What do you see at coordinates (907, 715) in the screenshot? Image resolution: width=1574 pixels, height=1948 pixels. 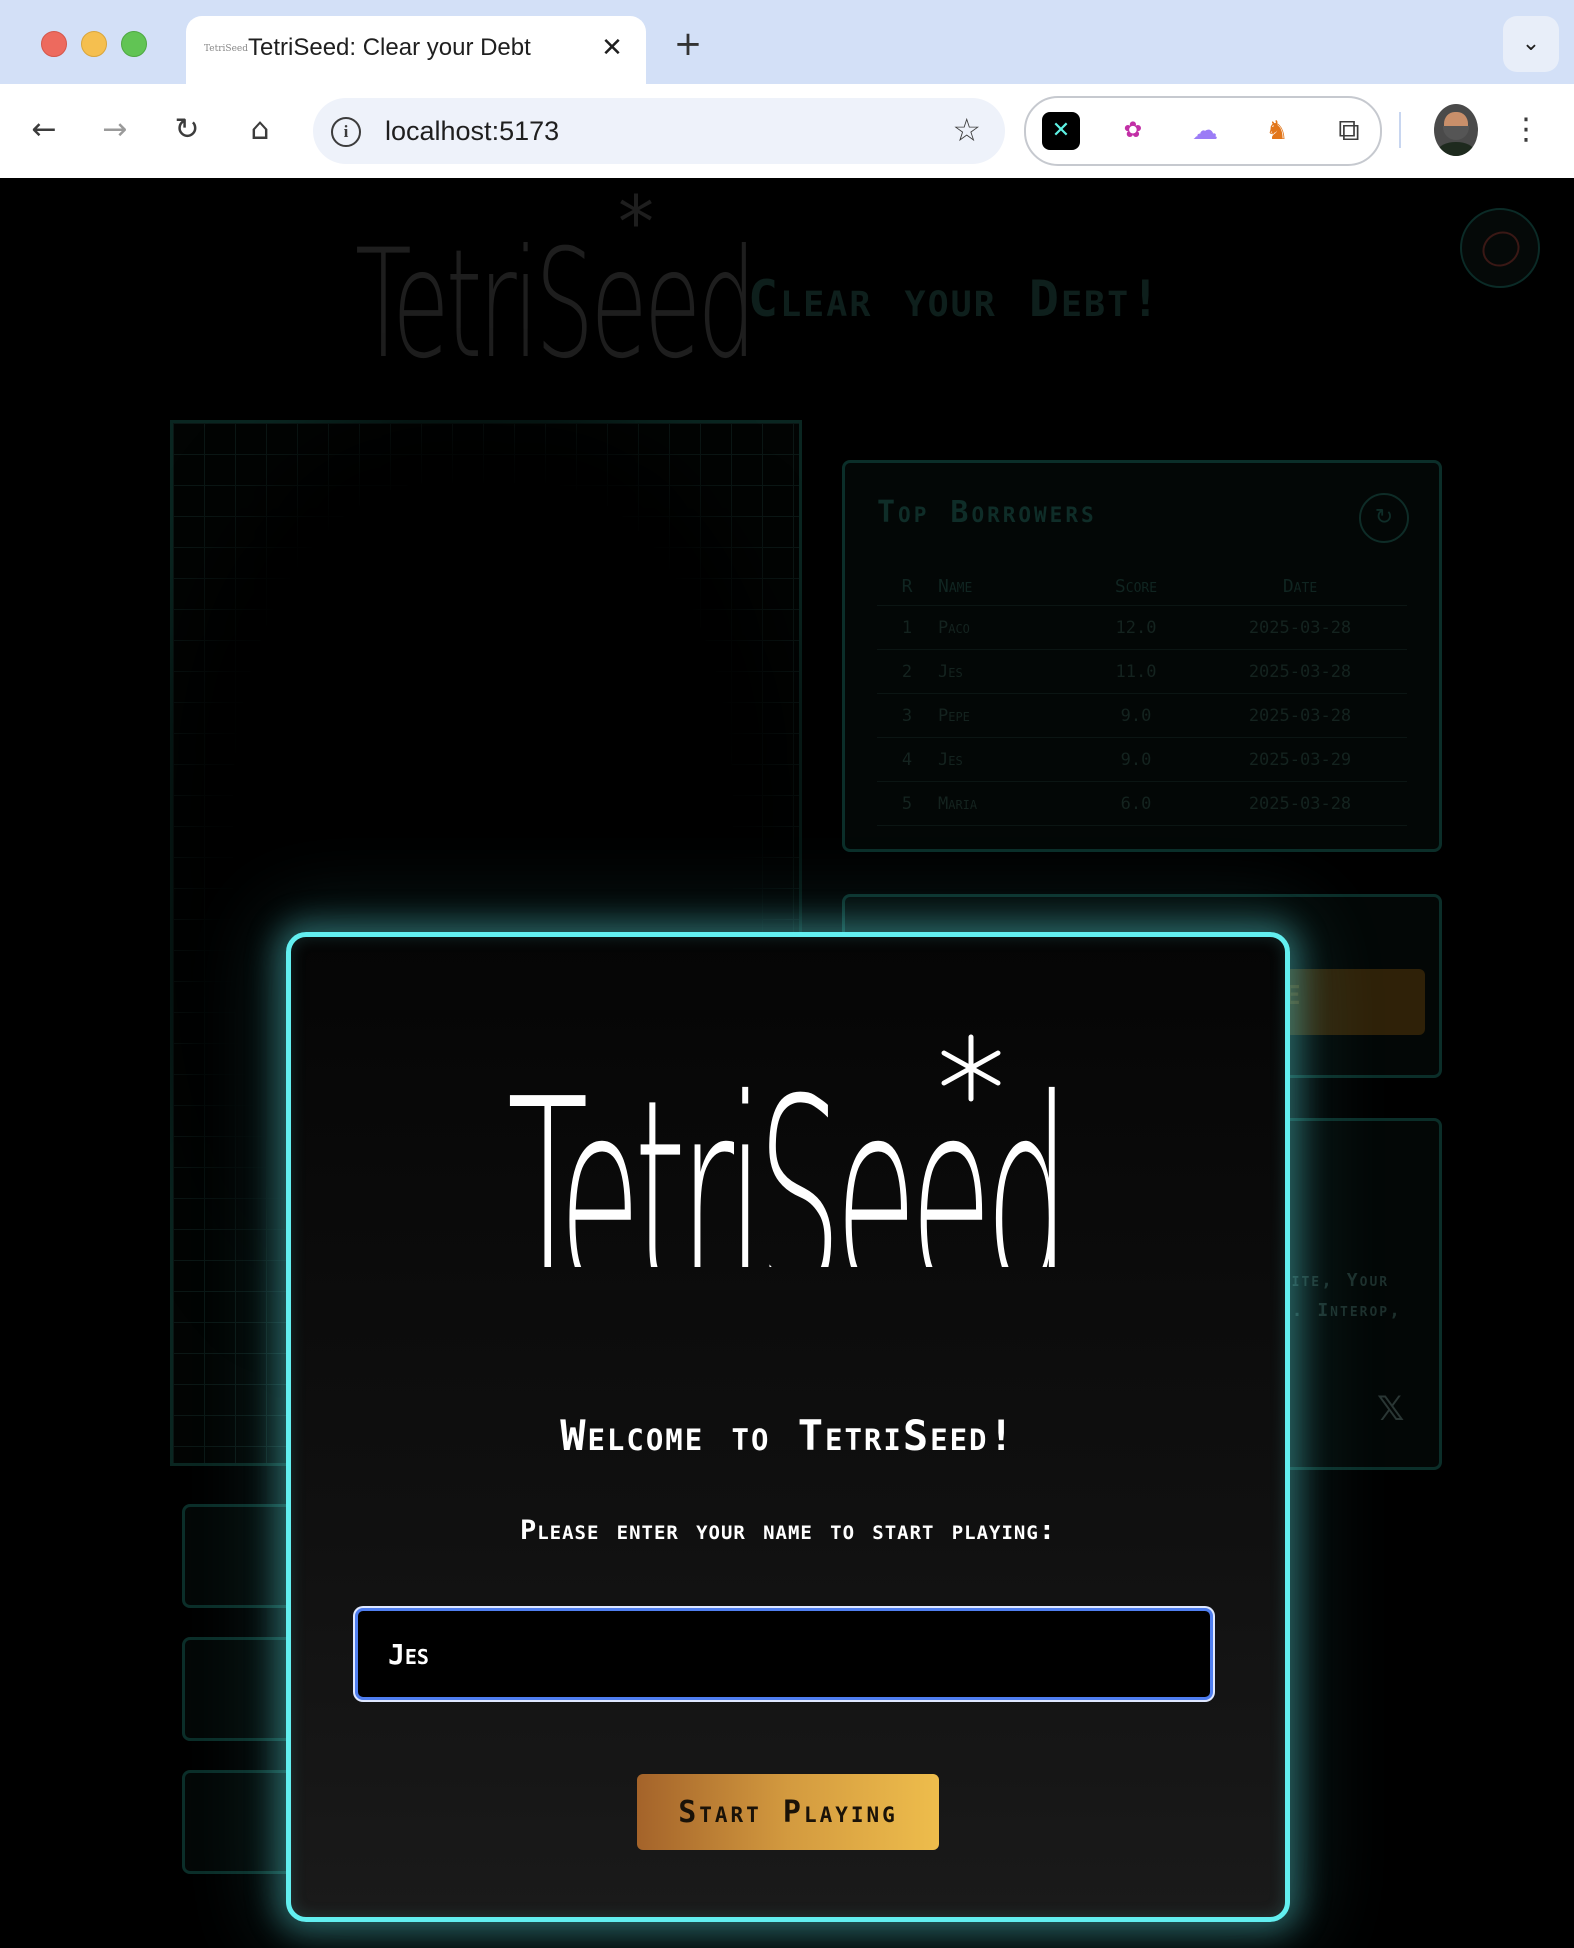 I see `cell-rank: 3` at bounding box center [907, 715].